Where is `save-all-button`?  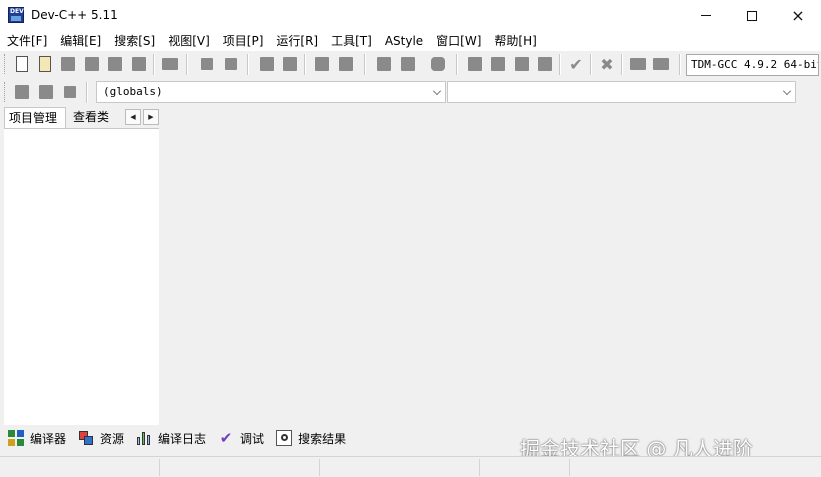 save-all-button is located at coordinates (92, 64).